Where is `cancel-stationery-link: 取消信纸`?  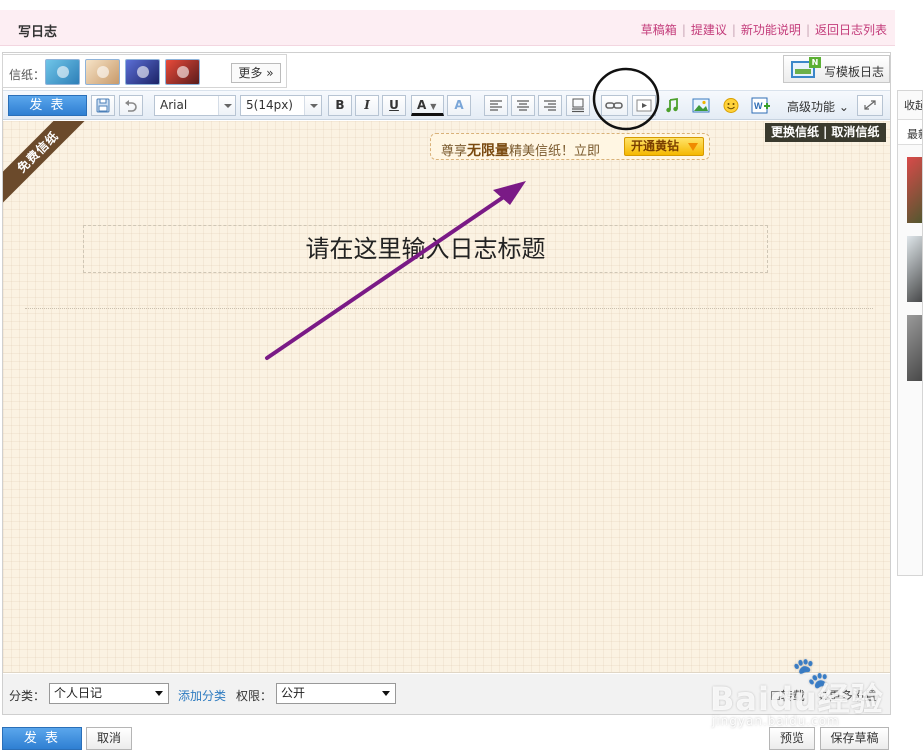
cancel-stationery-link: 取消信纸 is located at coordinates (855, 132).